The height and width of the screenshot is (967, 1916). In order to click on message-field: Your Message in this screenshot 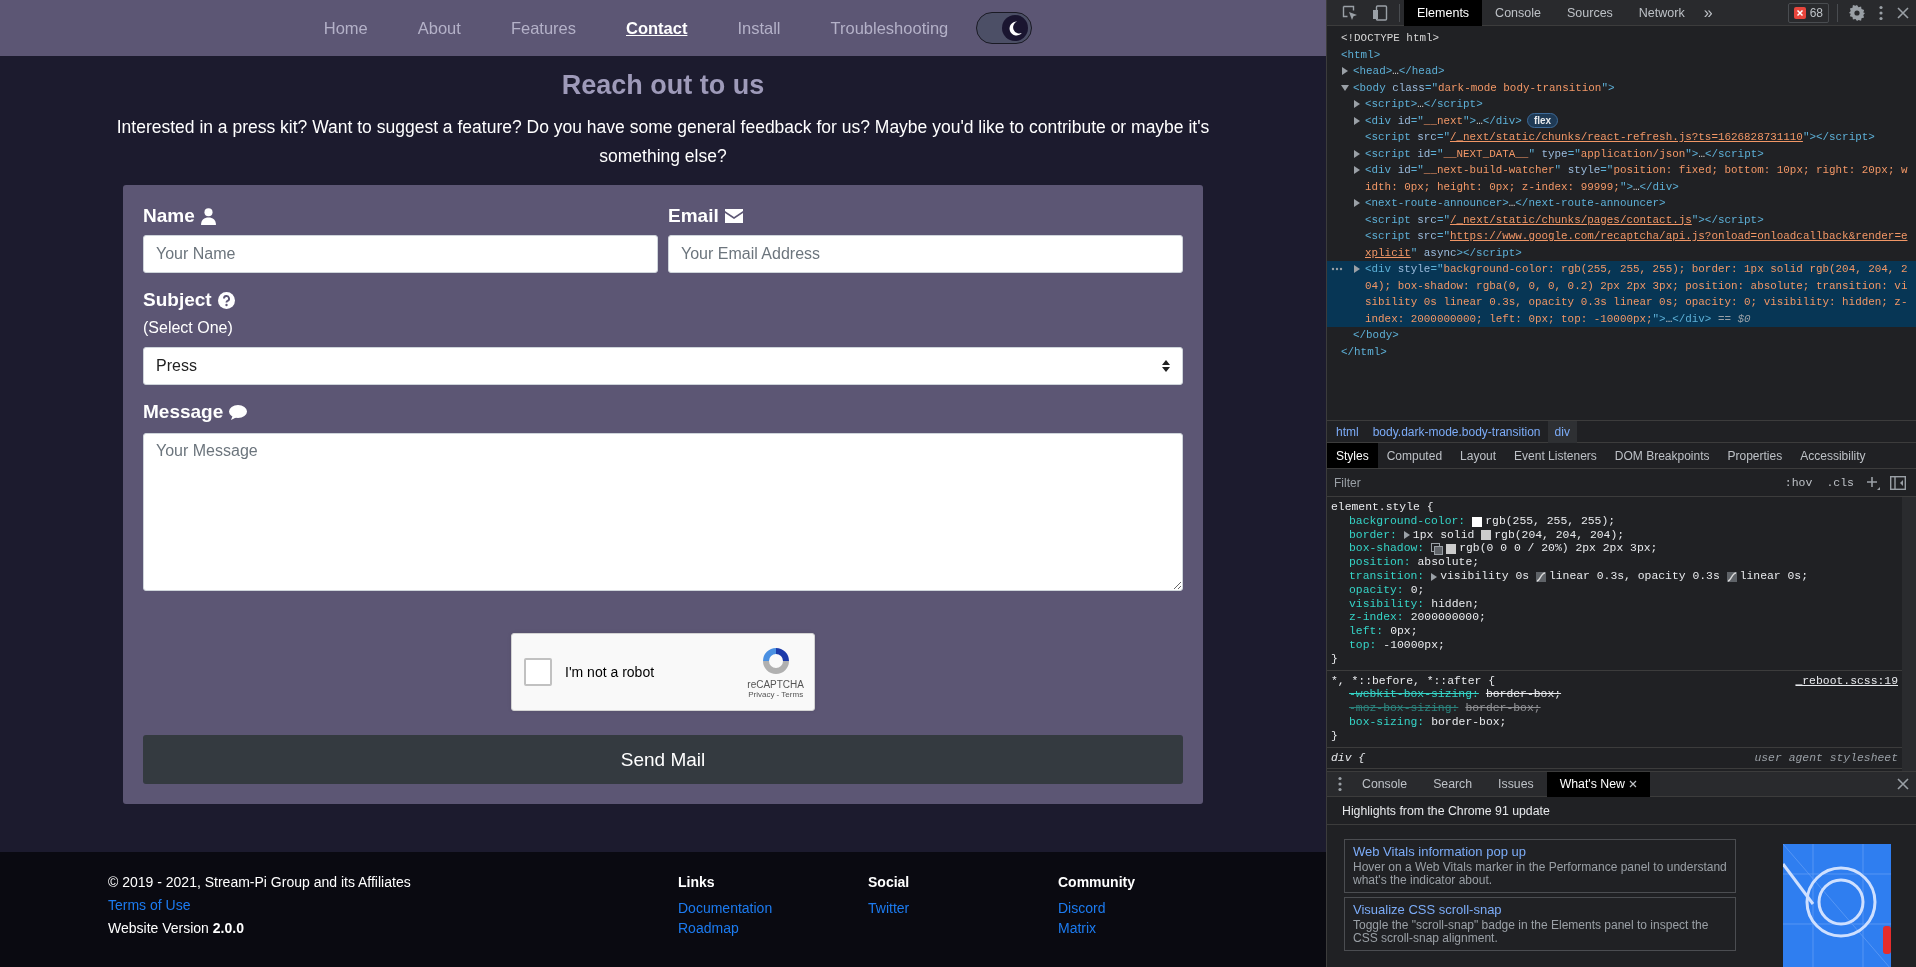, I will do `click(663, 512)`.